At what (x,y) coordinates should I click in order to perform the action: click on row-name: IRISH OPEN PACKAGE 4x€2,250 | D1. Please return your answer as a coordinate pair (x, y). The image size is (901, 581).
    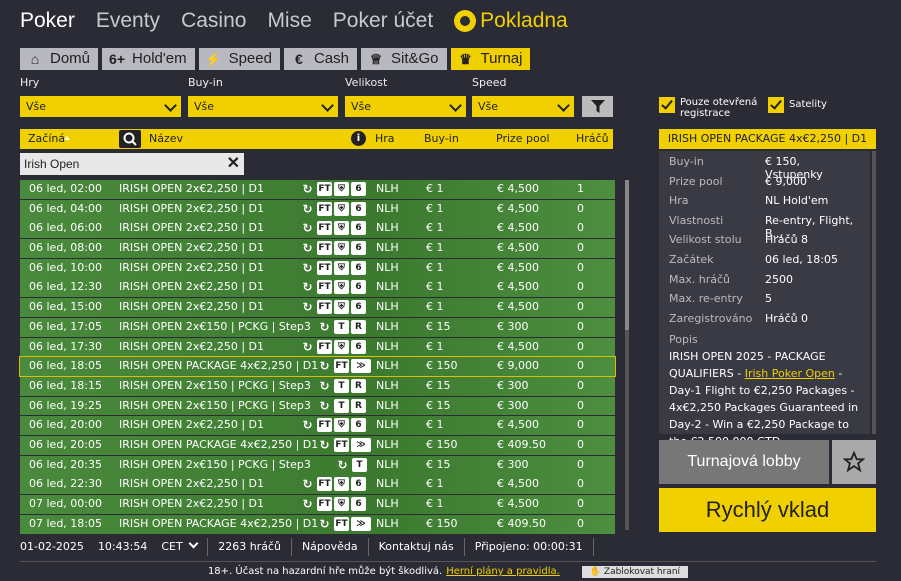
    Looking at the image, I should click on (219, 444).